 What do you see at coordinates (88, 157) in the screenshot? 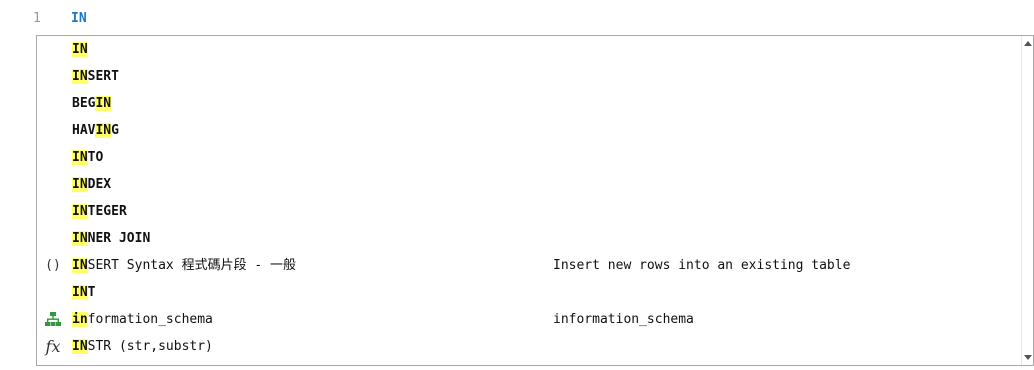
I see `item-label: INTO` at bounding box center [88, 157].